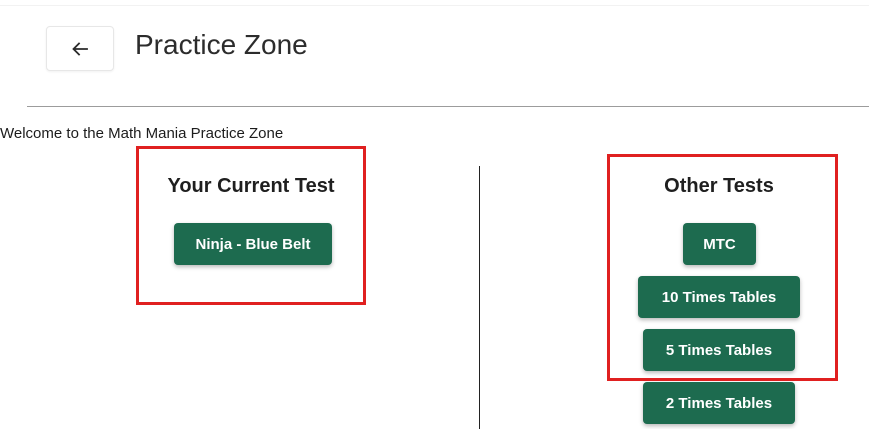  What do you see at coordinates (479, 297) in the screenshot?
I see `column-divider` at bounding box center [479, 297].